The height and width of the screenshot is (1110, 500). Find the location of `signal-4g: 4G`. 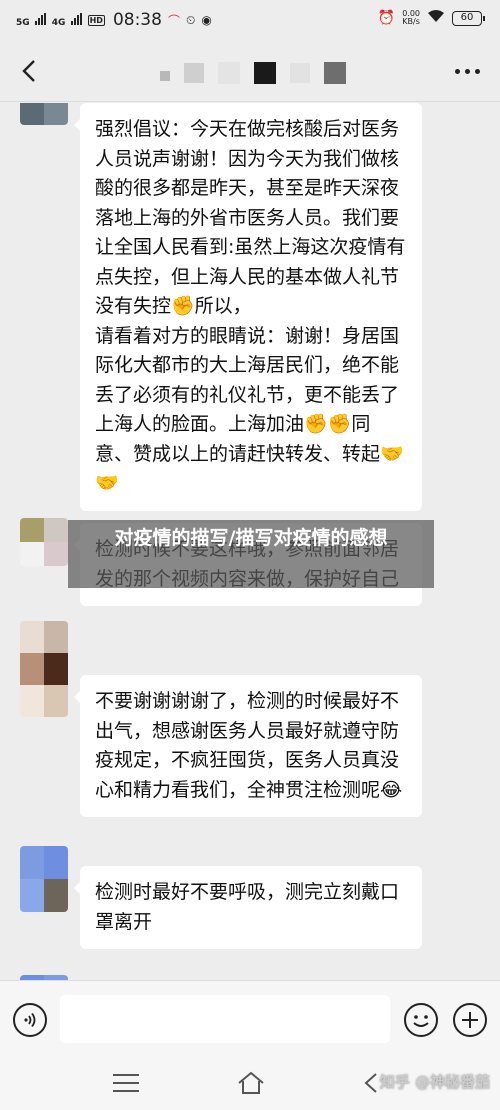

signal-4g: 4G is located at coordinates (66, 20).